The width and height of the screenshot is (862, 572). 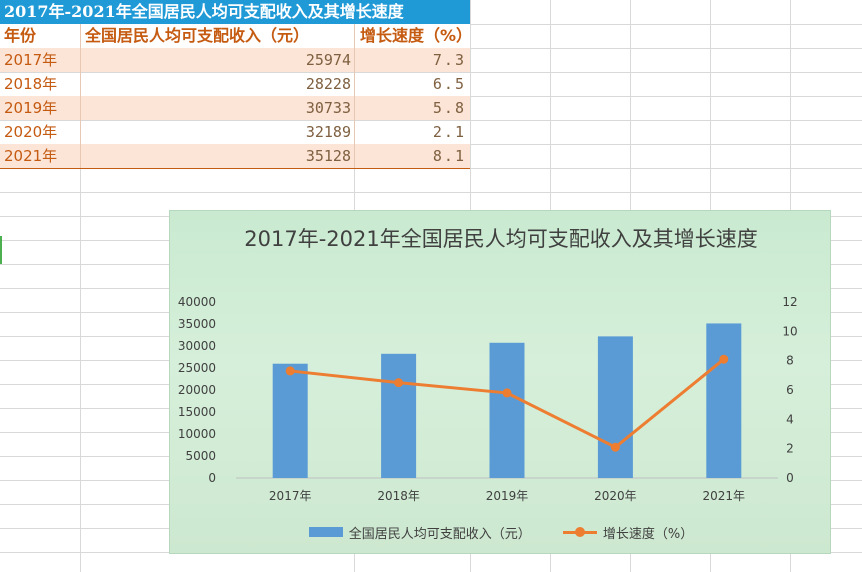 I want to click on table-row: 2019年 30733 5.8, so click(x=235, y=108).